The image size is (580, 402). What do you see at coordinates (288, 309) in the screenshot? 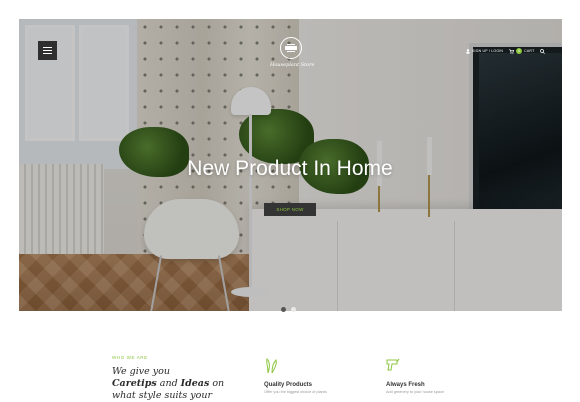
I see `slider-dots` at bounding box center [288, 309].